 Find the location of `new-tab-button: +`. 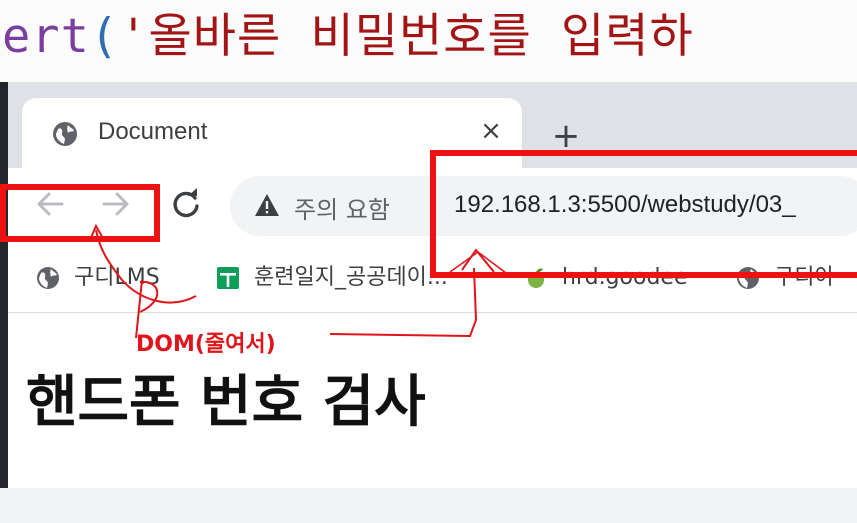

new-tab-button: + is located at coordinates (566, 136).